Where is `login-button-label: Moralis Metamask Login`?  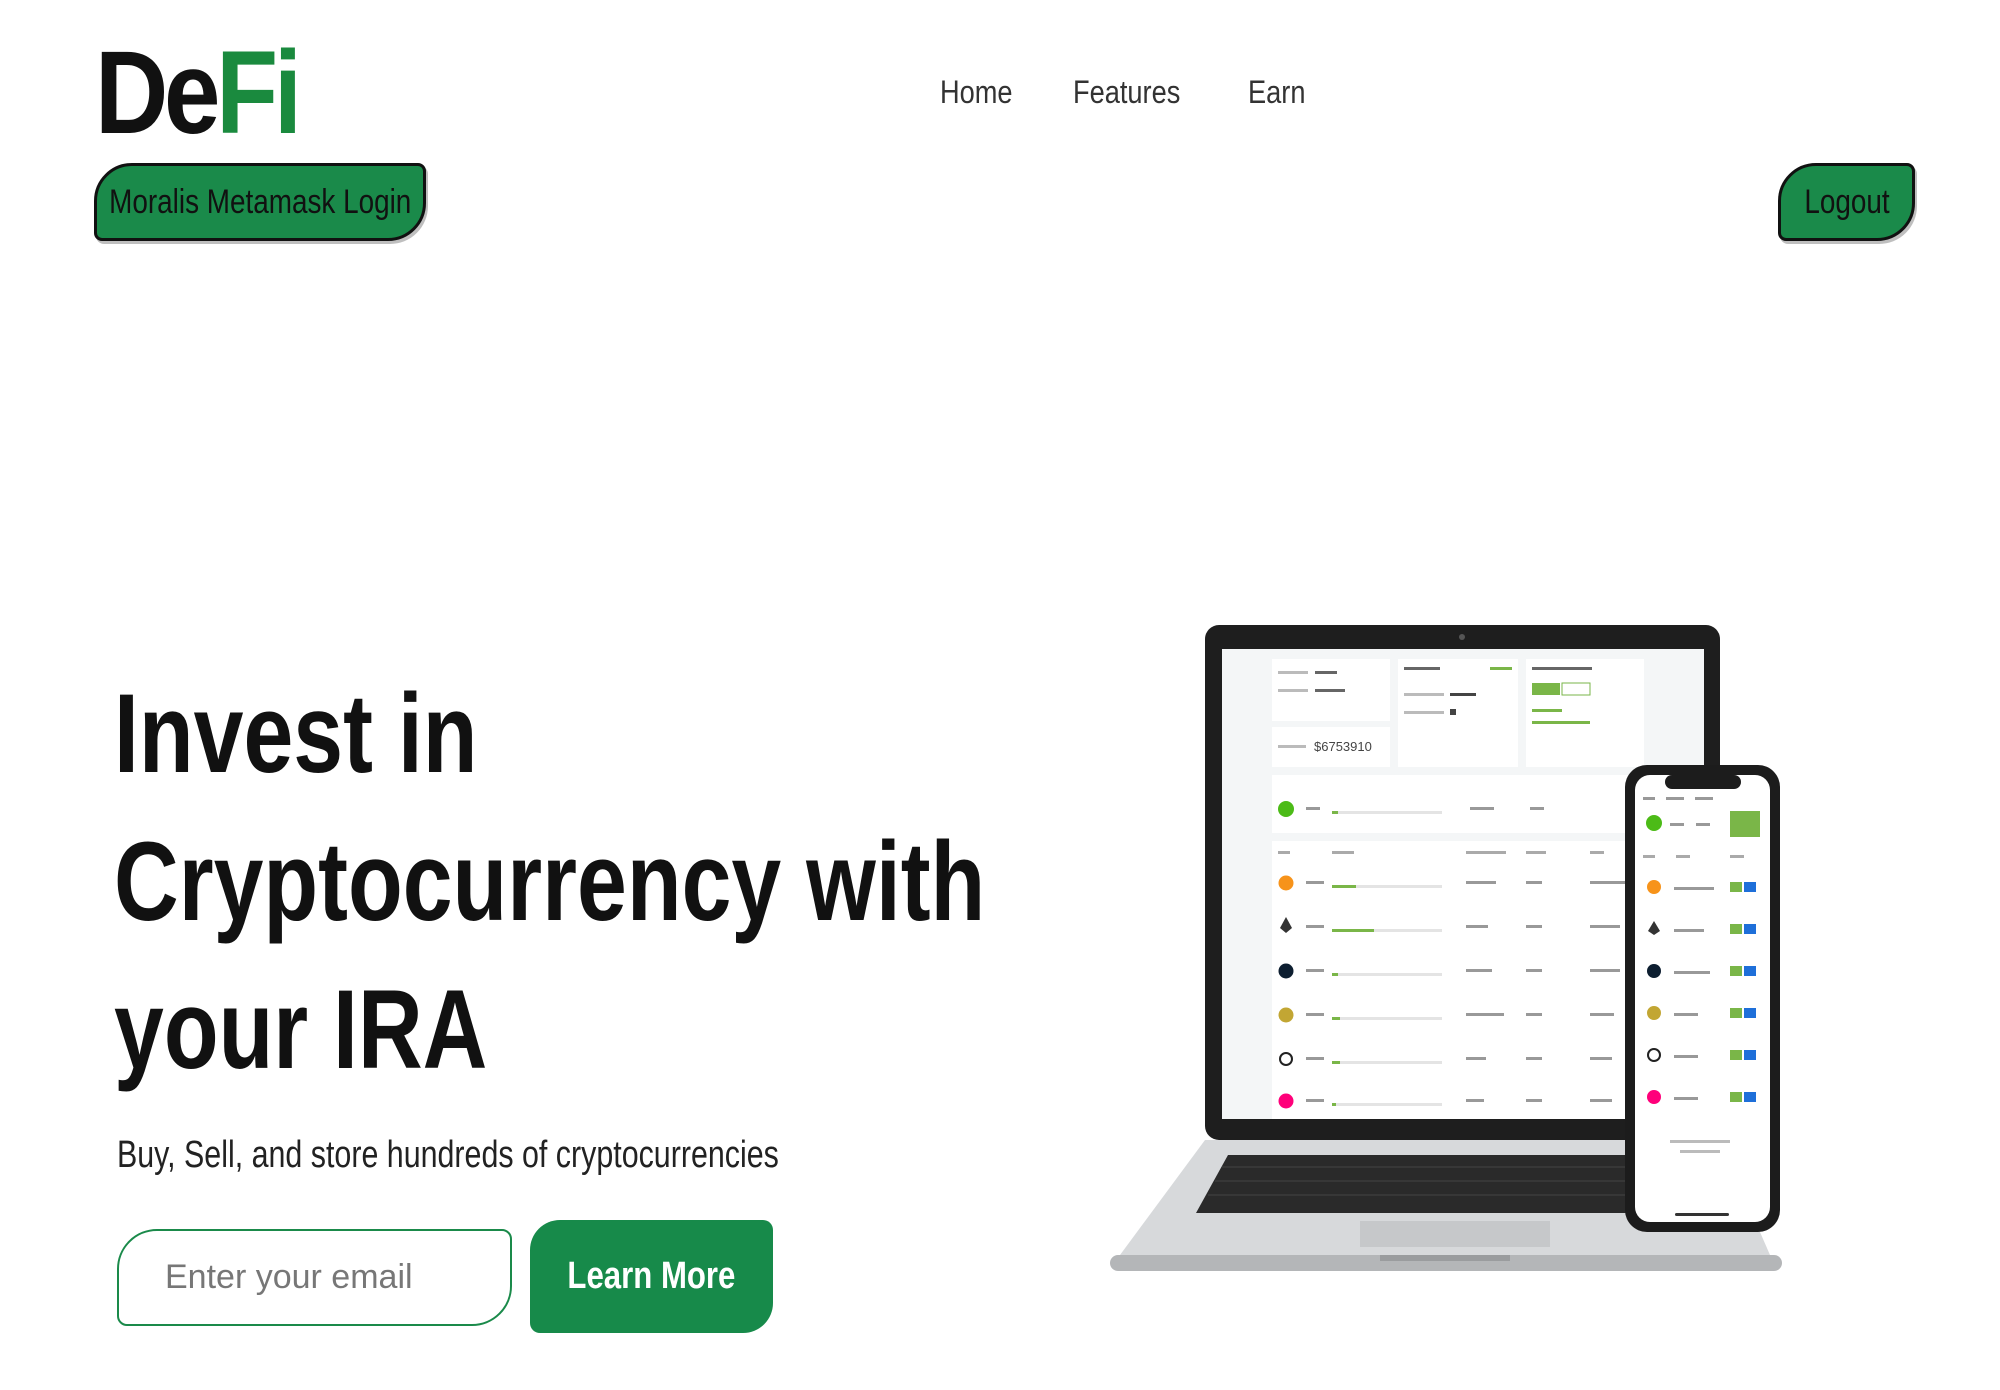
login-button-label: Moralis Metamask Login is located at coordinates (260, 201).